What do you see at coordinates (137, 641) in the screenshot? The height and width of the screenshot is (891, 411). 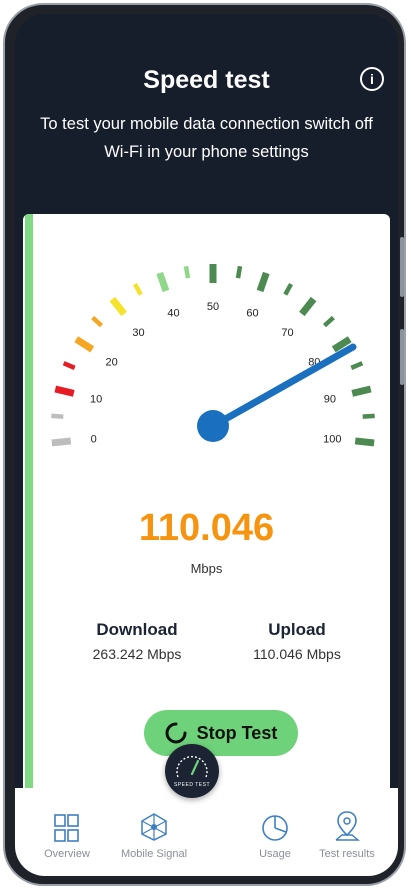 I see `download-stat: Download 263.242 Mbps` at bounding box center [137, 641].